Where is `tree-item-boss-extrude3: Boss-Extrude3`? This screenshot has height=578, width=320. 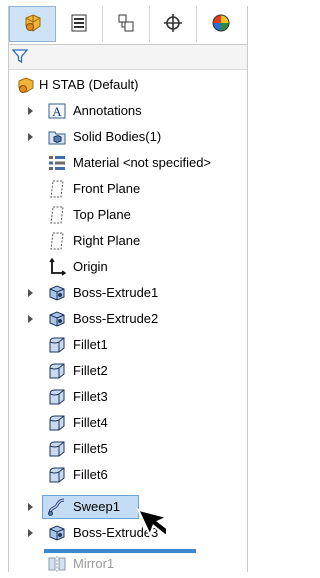
tree-item-boss-extrude3: Boss-Extrude3 is located at coordinates (128, 533).